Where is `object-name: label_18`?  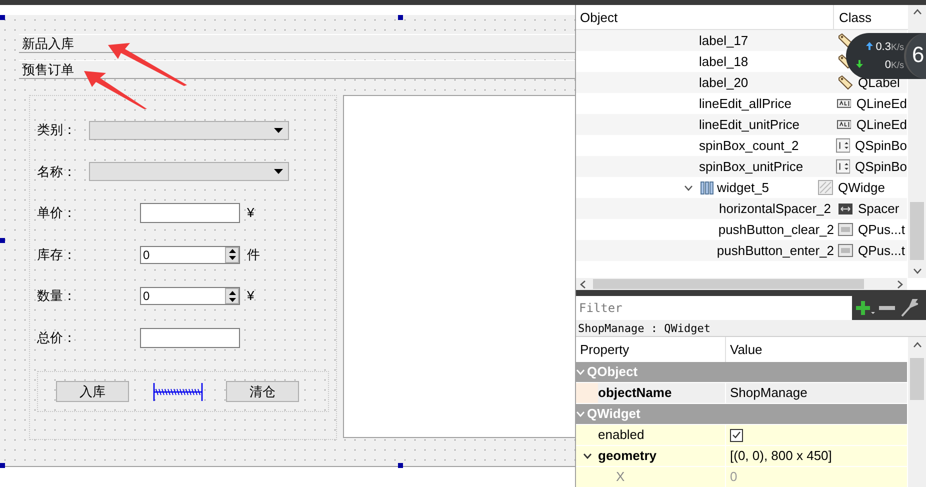 object-name: label_18 is located at coordinates (723, 62).